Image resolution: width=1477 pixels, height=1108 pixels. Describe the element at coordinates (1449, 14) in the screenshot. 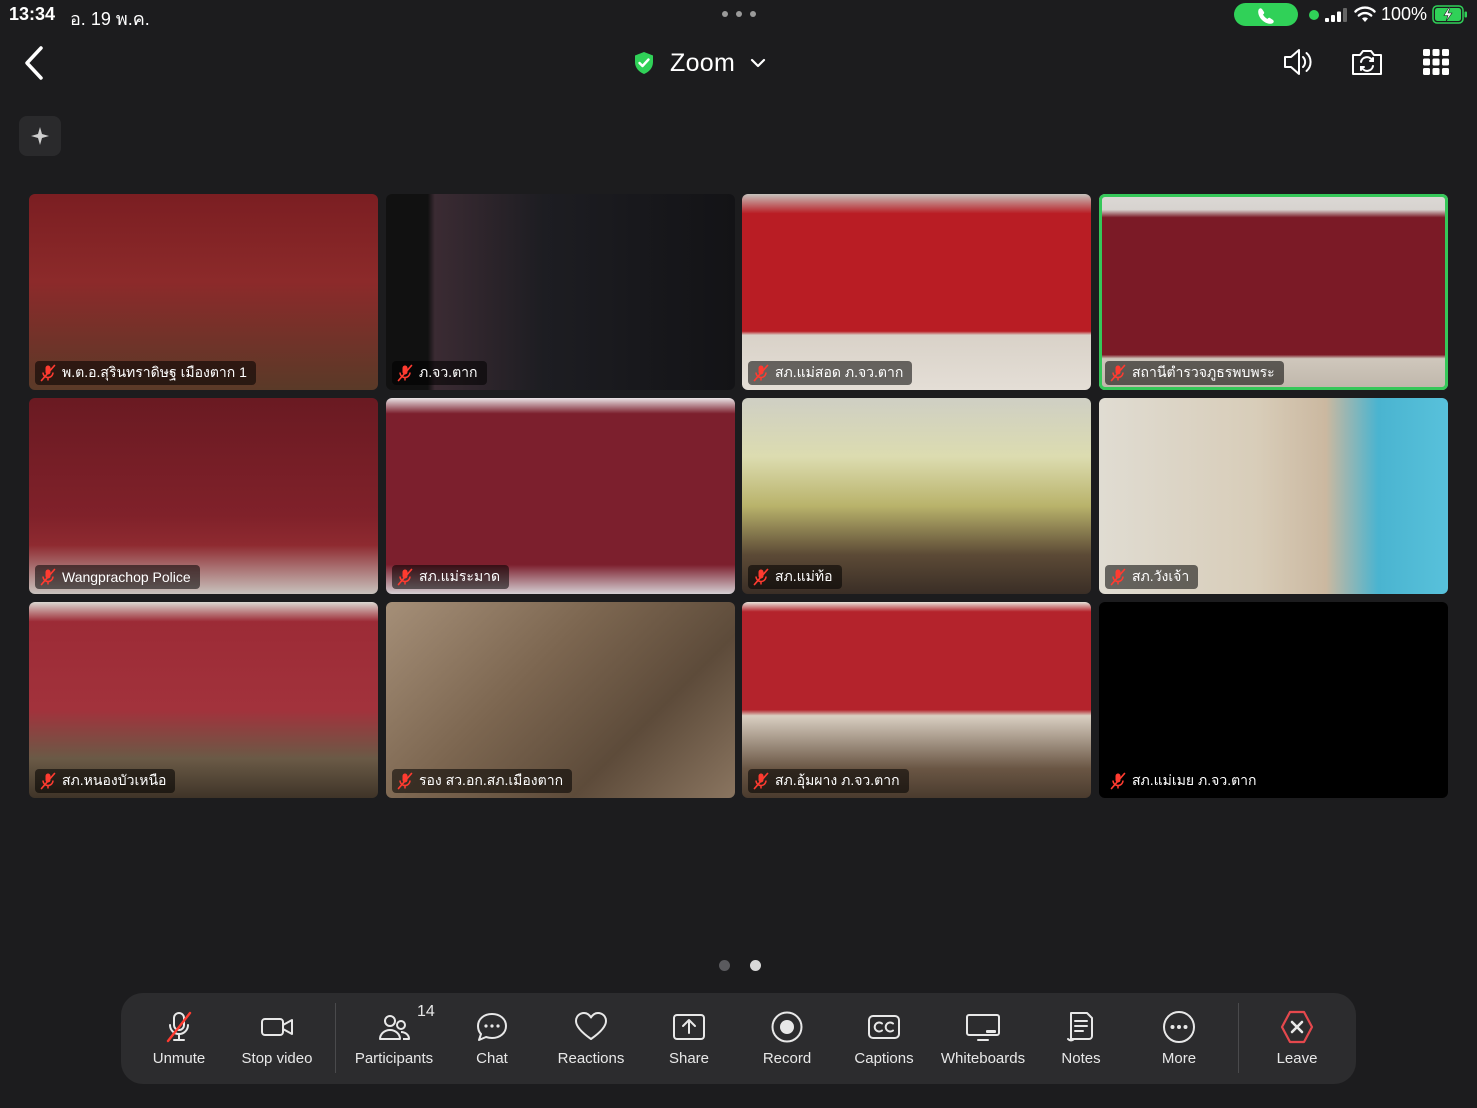

I see `battery-charging-icon` at that location.